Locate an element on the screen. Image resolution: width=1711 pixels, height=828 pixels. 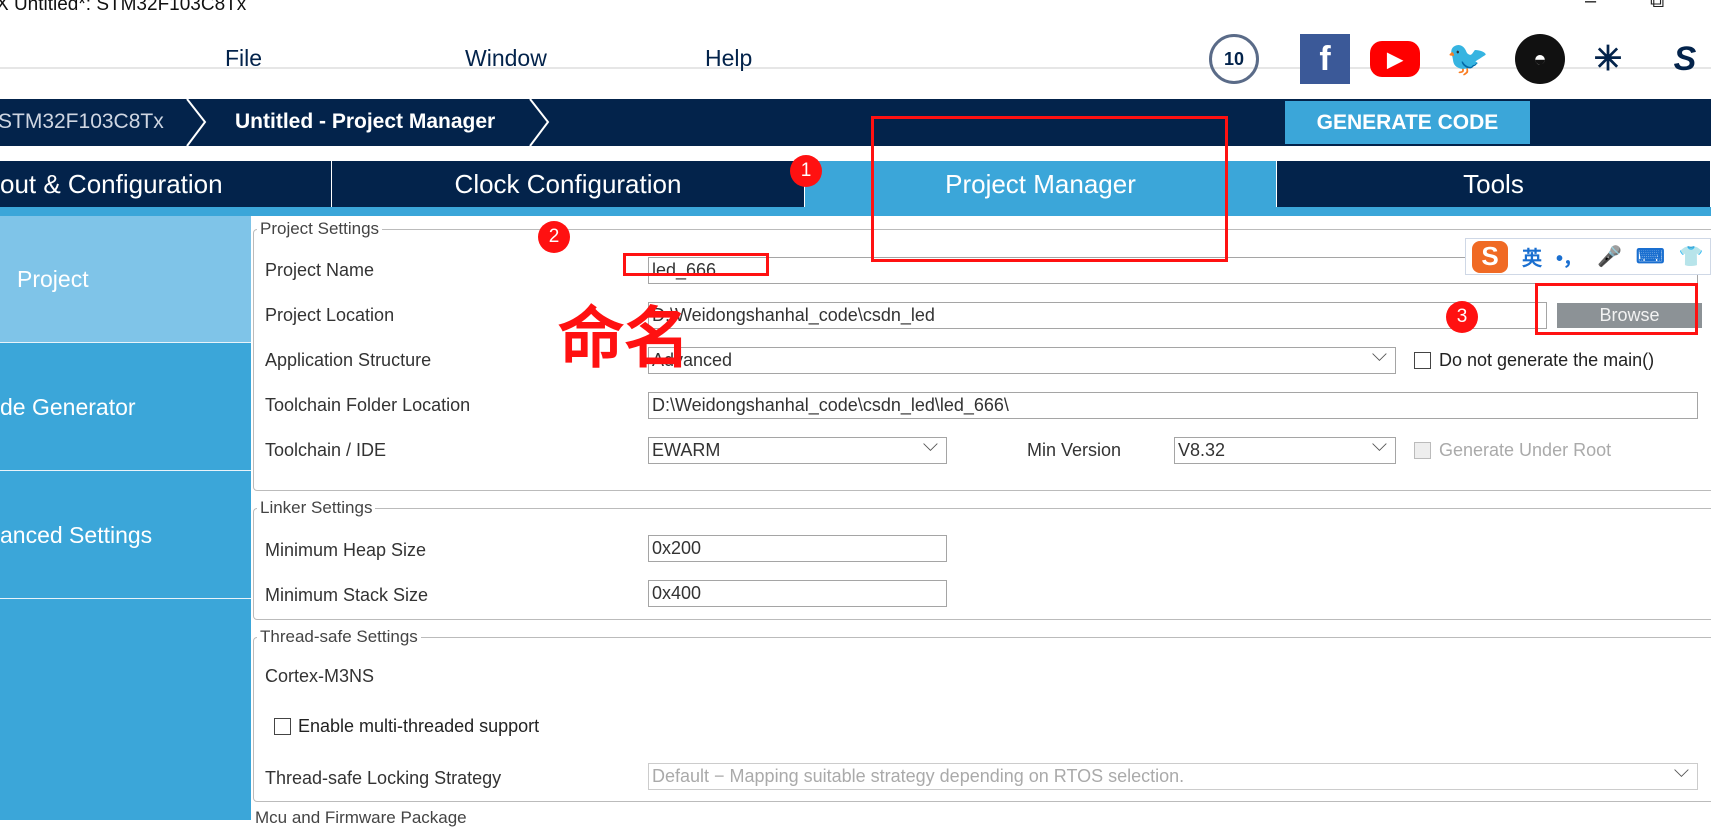
keyboard-icon: ⌨ is located at coordinates (1650, 256).